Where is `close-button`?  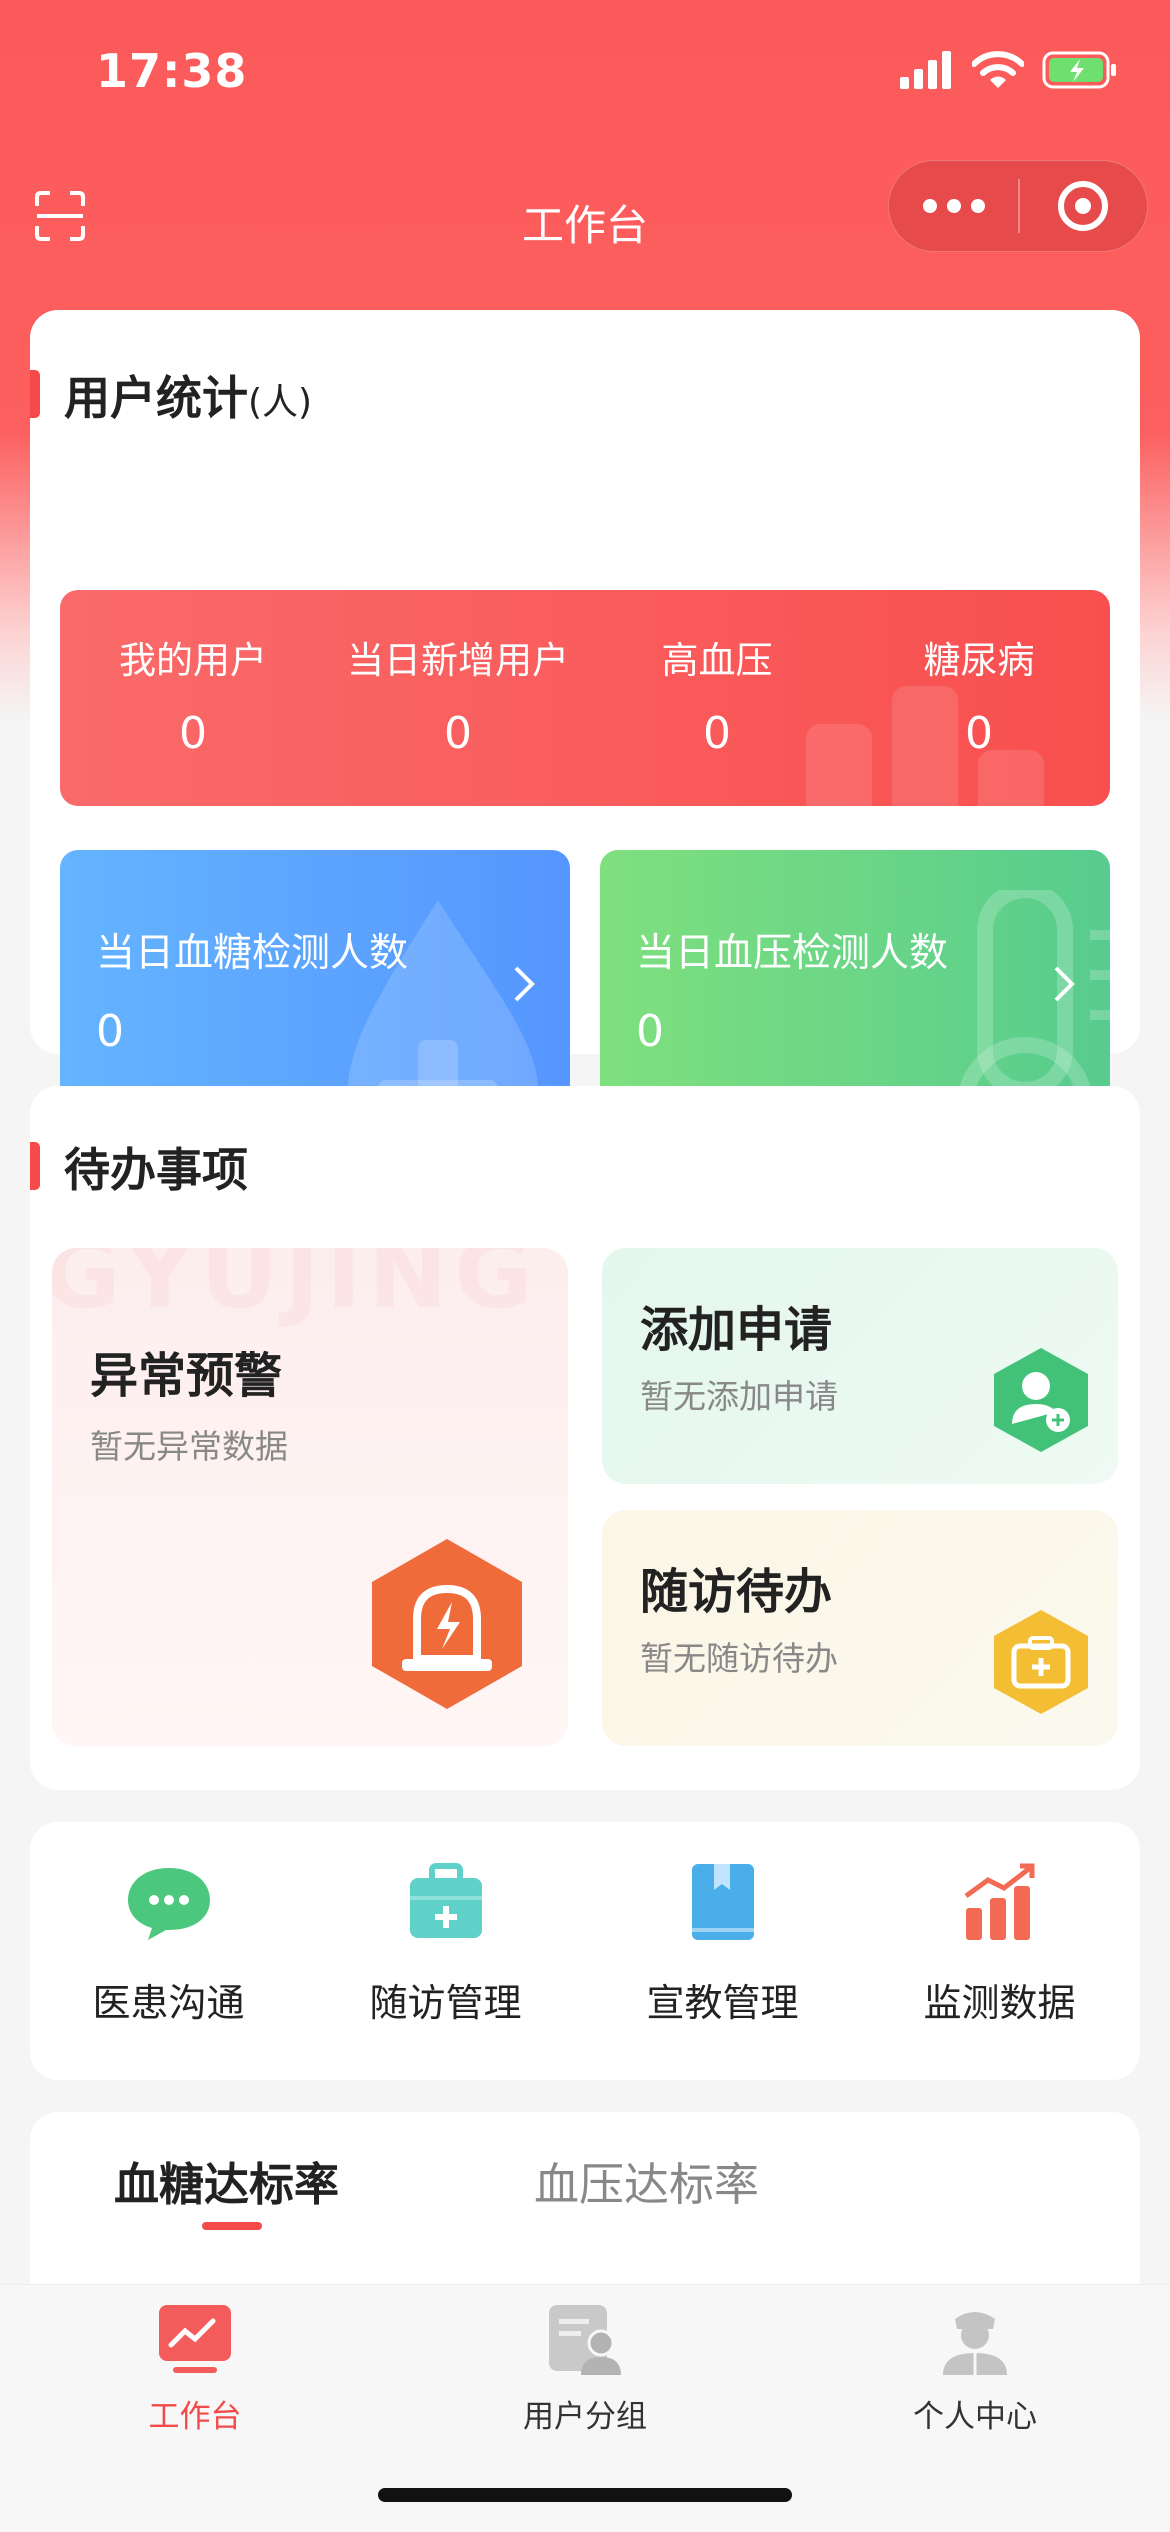
close-button is located at coordinates (1083, 206).